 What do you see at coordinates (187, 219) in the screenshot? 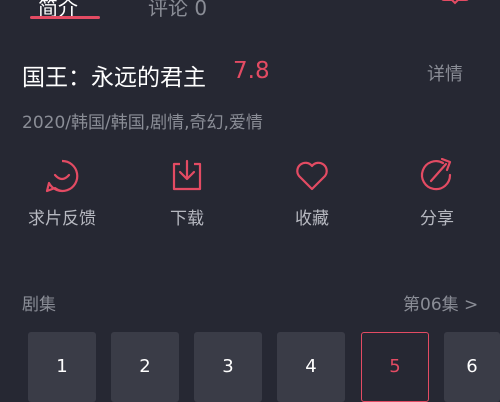
I see `download-label: 下载` at bounding box center [187, 219].